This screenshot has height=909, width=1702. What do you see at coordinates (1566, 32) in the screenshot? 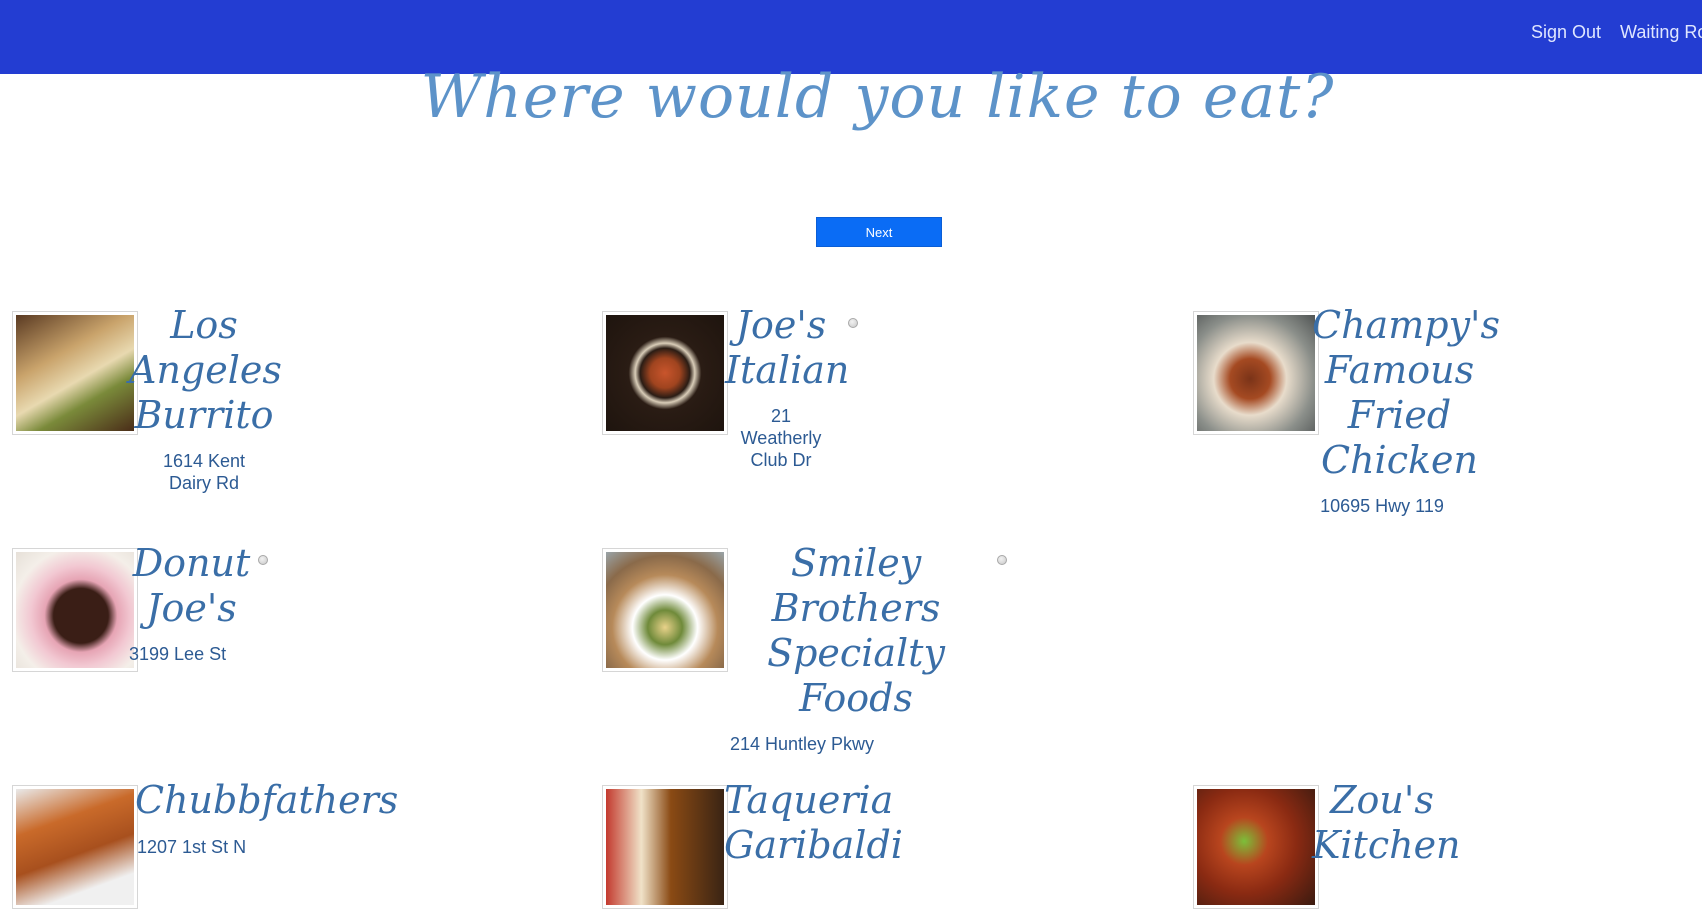
I see `sign-out-link: Sign Out` at bounding box center [1566, 32].